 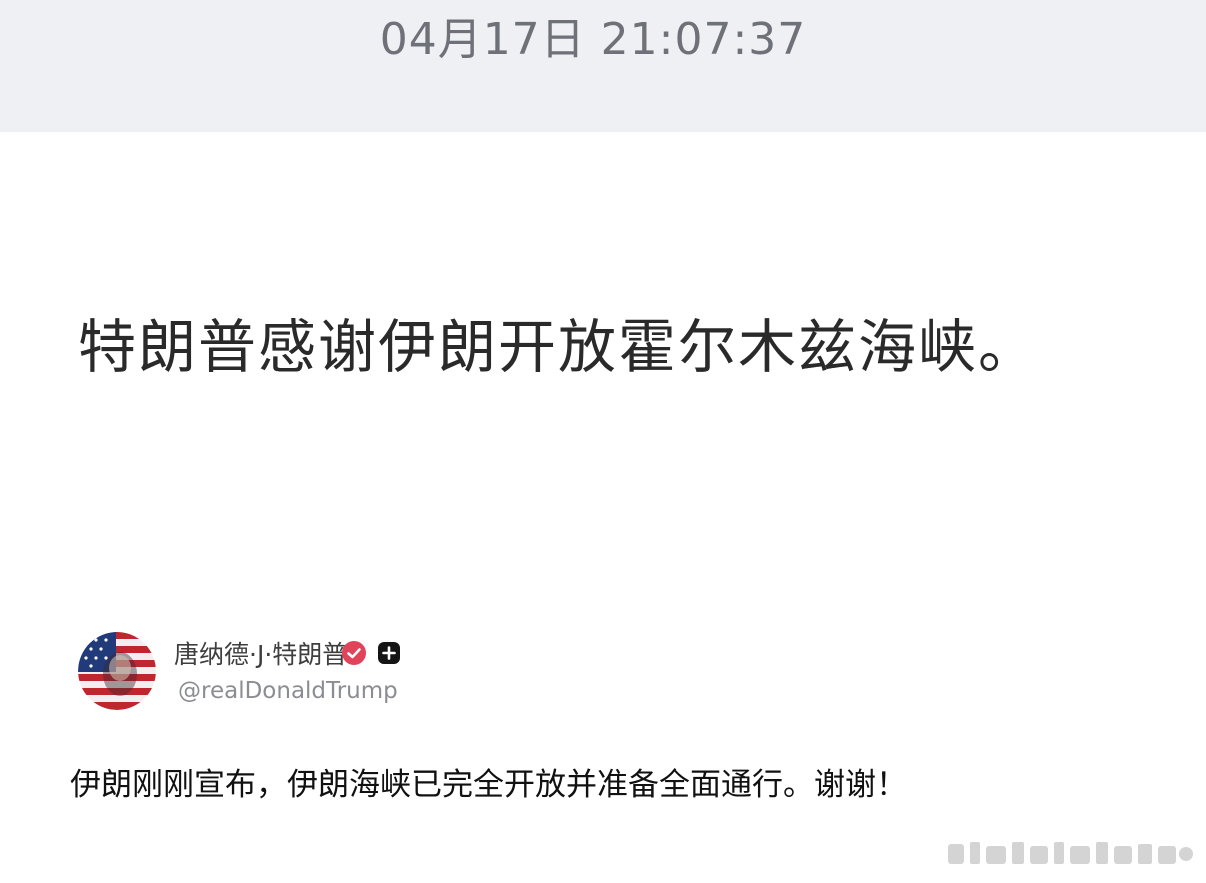 I want to click on author-name-row: 唐纳德·J·特朗普, so click(x=287, y=653).